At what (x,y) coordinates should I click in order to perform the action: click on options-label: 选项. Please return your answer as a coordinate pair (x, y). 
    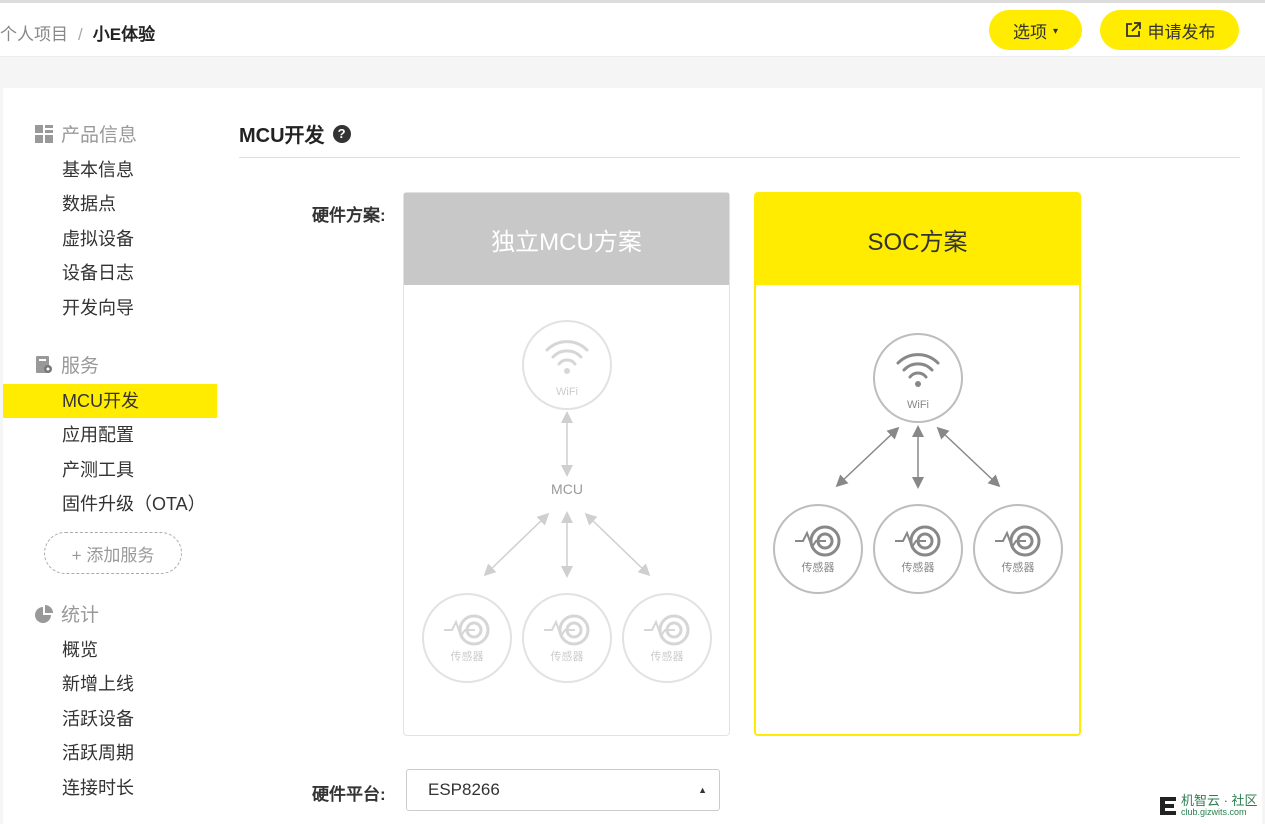
    Looking at the image, I should click on (1029, 32).